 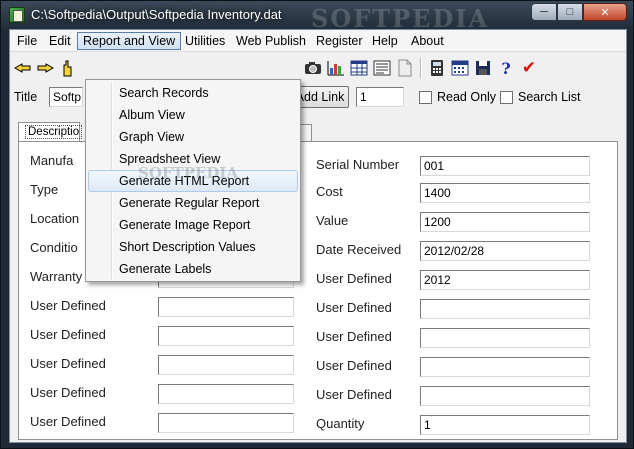 What do you see at coordinates (193, 225) in the screenshot?
I see `dropdown-item-generate-image-report: Generate Image Report` at bounding box center [193, 225].